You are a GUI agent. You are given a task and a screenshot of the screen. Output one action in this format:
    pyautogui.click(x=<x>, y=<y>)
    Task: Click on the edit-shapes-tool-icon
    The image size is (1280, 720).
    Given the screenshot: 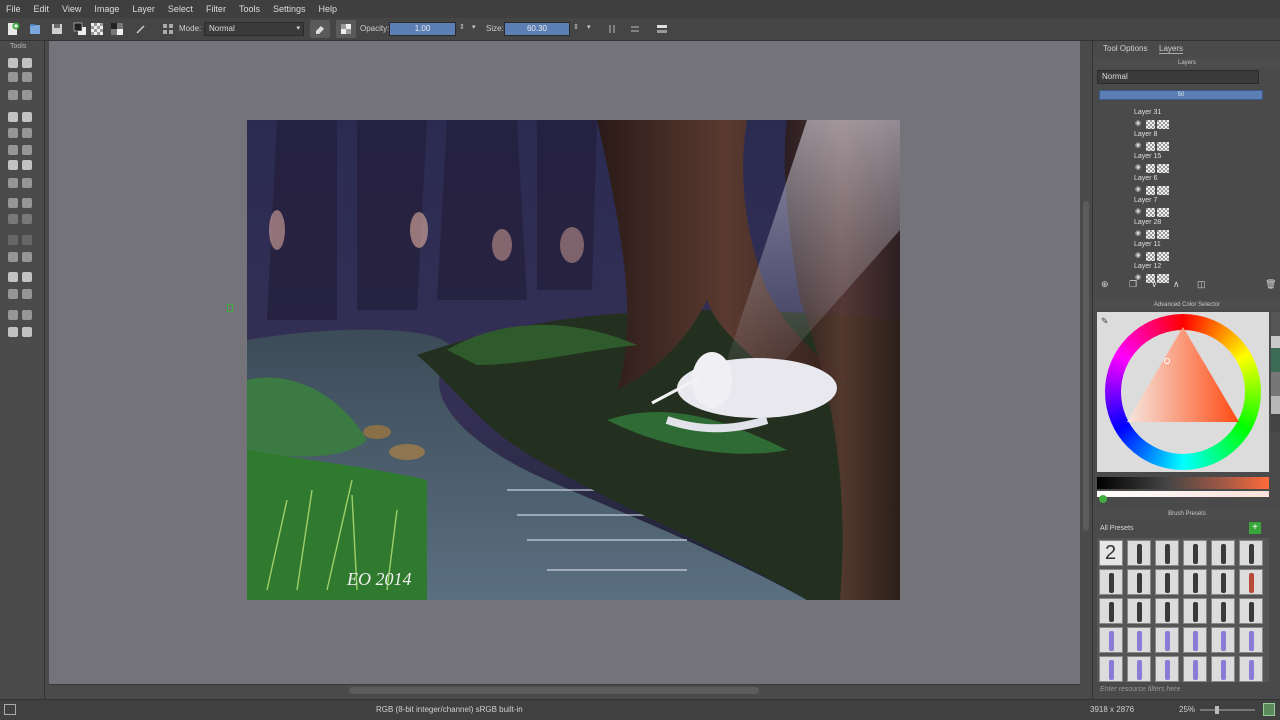 What is the action you would take?
    pyautogui.click(x=27, y=63)
    